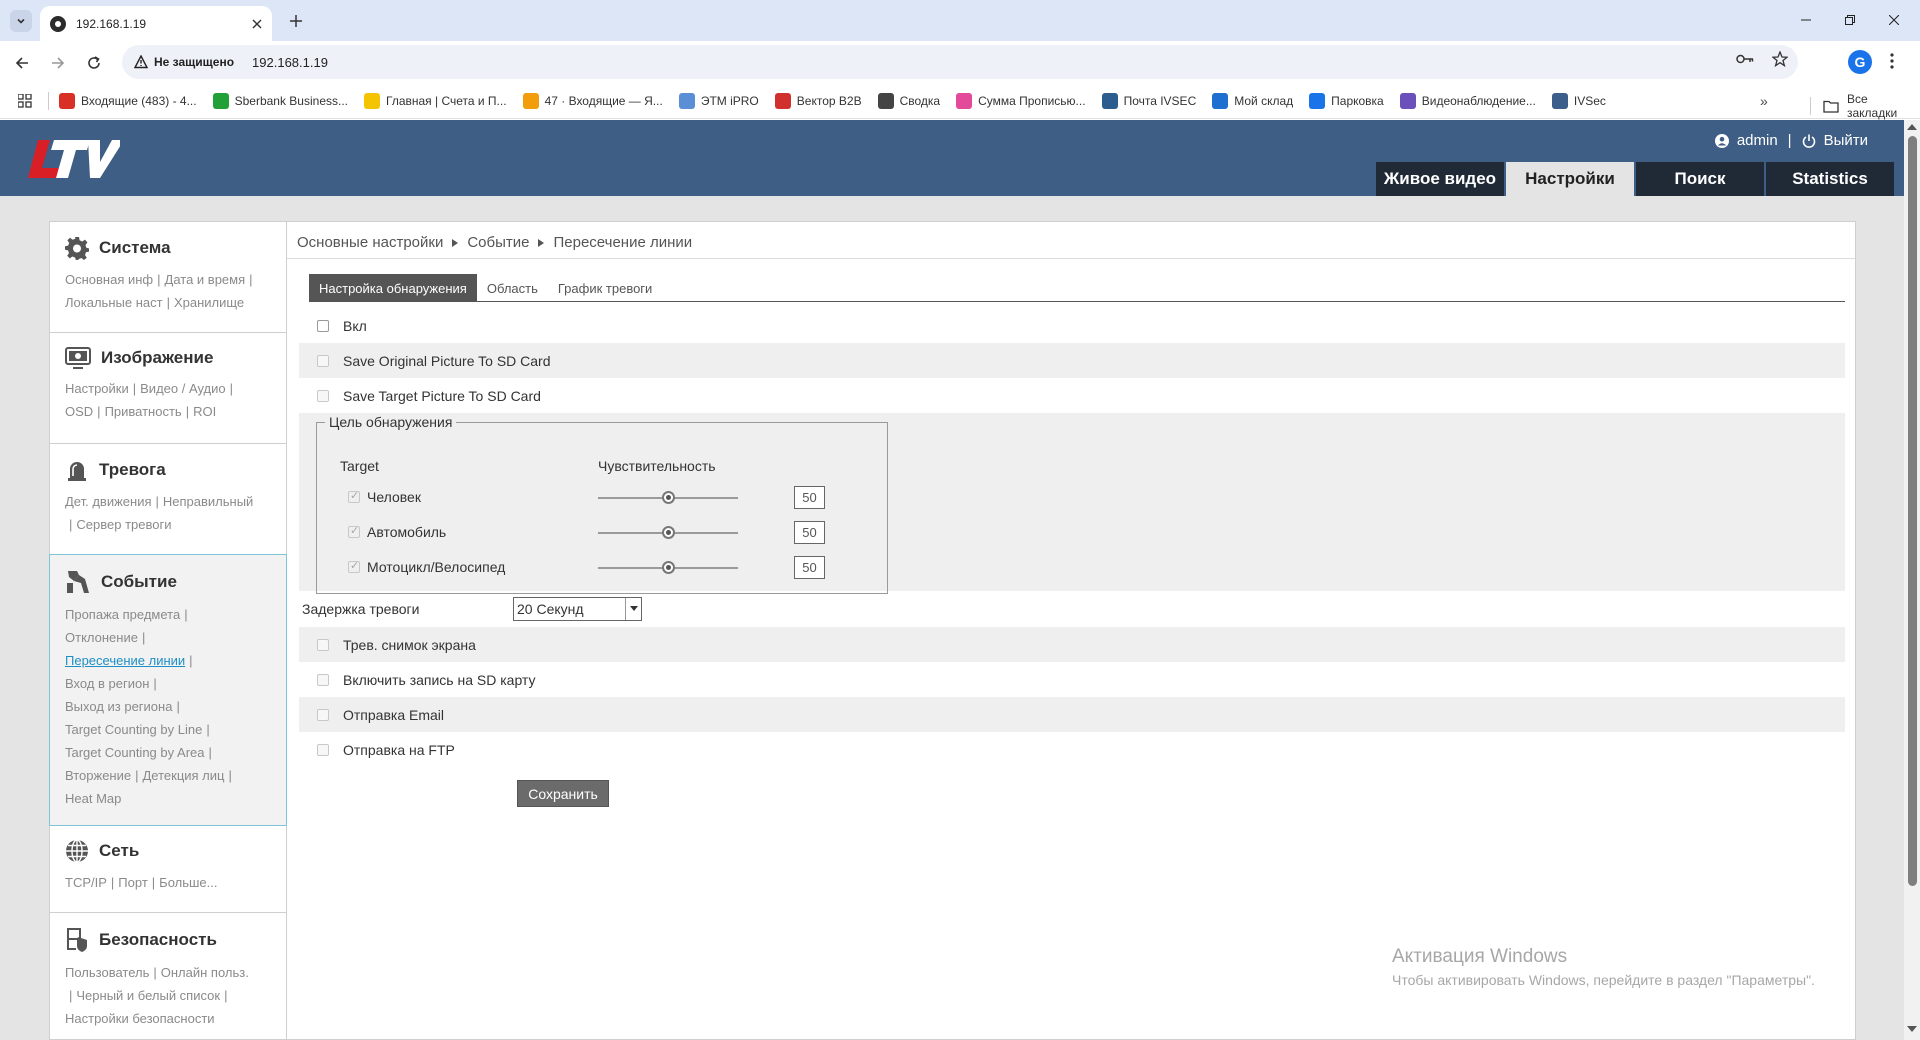 The height and width of the screenshot is (1040, 1920). What do you see at coordinates (818, 100) in the screenshot?
I see `bookmark-item: Вектор B2B` at bounding box center [818, 100].